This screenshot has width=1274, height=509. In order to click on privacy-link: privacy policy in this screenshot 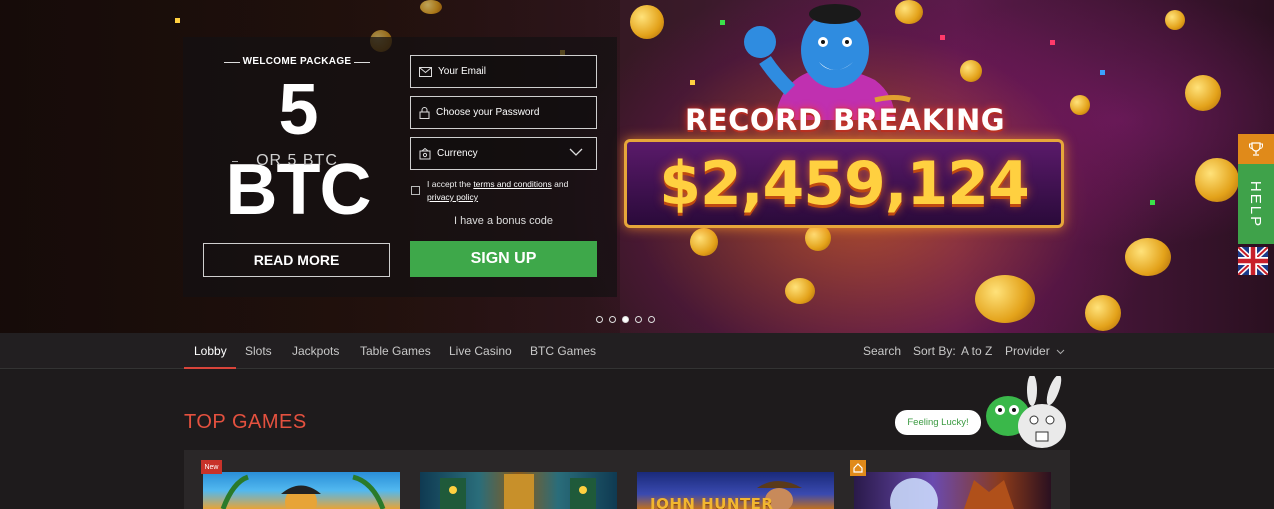, I will do `click(452, 197)`.